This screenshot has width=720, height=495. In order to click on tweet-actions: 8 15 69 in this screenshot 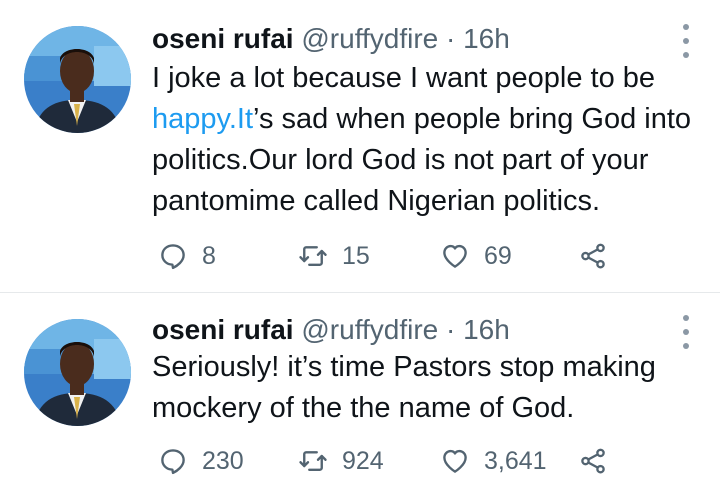, I will do `click(388, 256)`.